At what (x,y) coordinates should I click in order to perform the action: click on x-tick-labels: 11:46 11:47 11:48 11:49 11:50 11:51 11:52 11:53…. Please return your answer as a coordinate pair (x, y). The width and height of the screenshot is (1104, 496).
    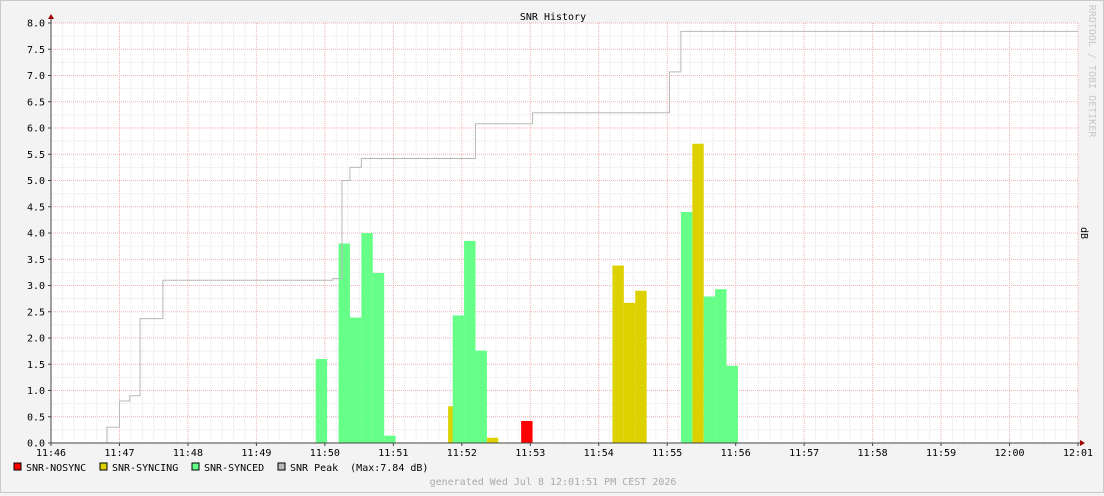
    Looking at the image, I should click on (564, 451).